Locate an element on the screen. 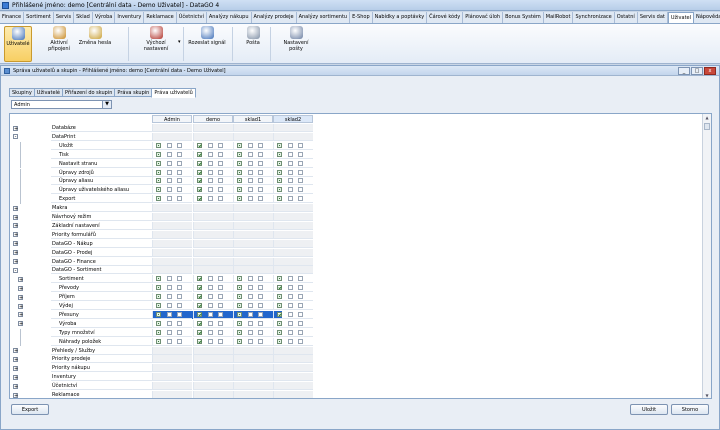 Image resolution: width=720 pixels, height=430 pixels. vertical-scrollbar: ▲ ▼ is located at coordinates (706, 256).